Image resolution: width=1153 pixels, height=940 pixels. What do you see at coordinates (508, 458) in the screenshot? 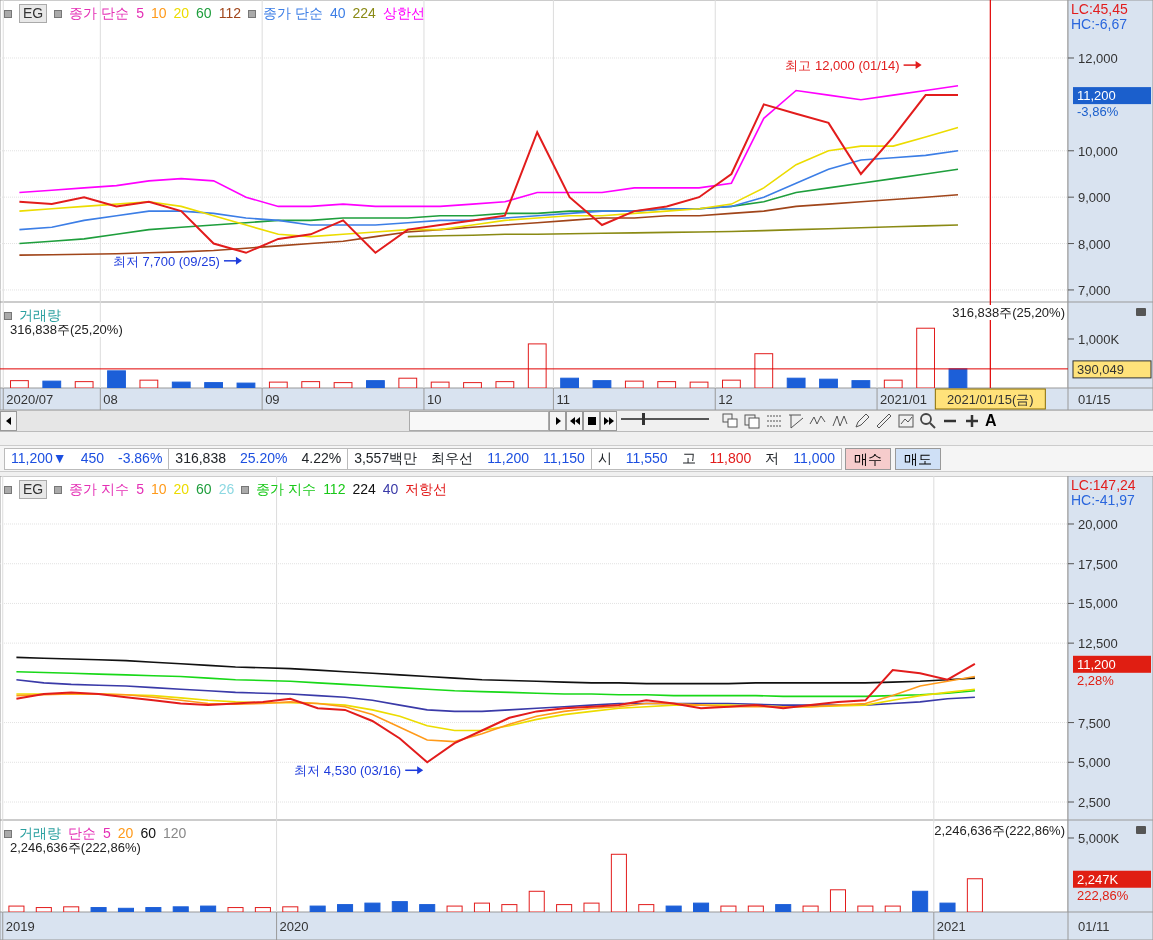
I see `quote-value: 11,200` at bounding box center [508, 458].